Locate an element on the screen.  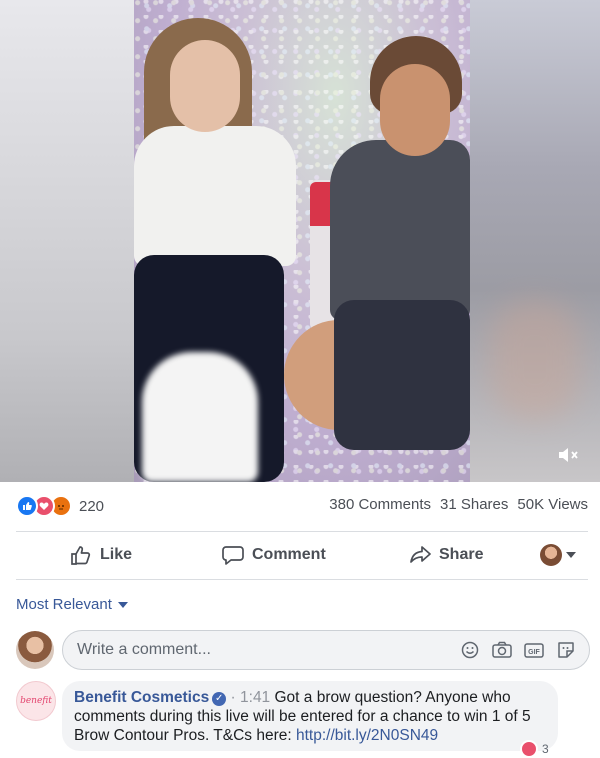
shares-count: 31 Shares is located at coordinates (474, 504).